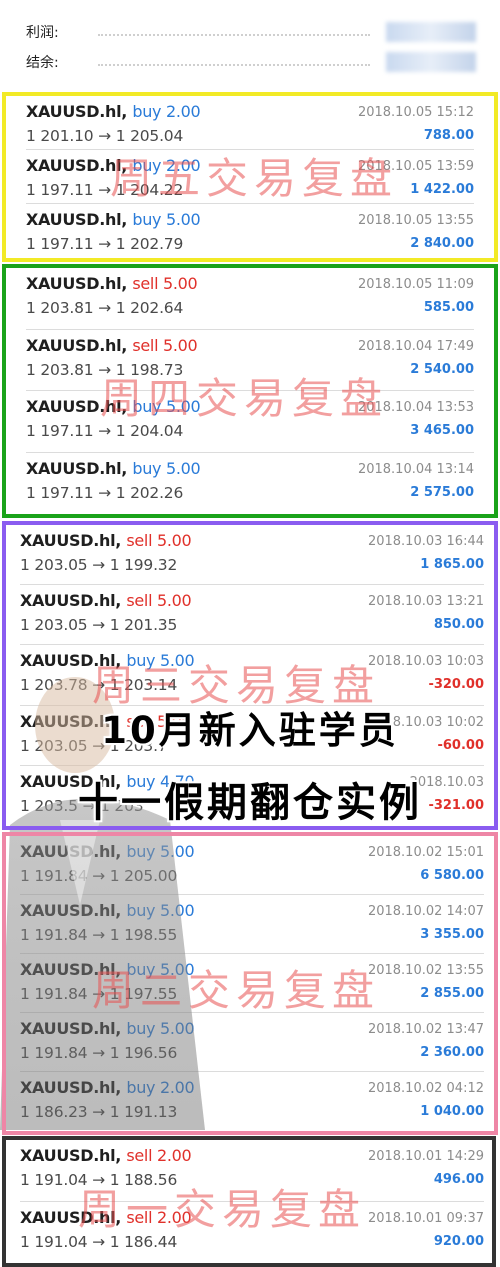  What do you see at coordinates (415, 284) in the screenshot?
I see `trade-datetime: 2018.10.05 11:09` at bounding box center [415, 284].